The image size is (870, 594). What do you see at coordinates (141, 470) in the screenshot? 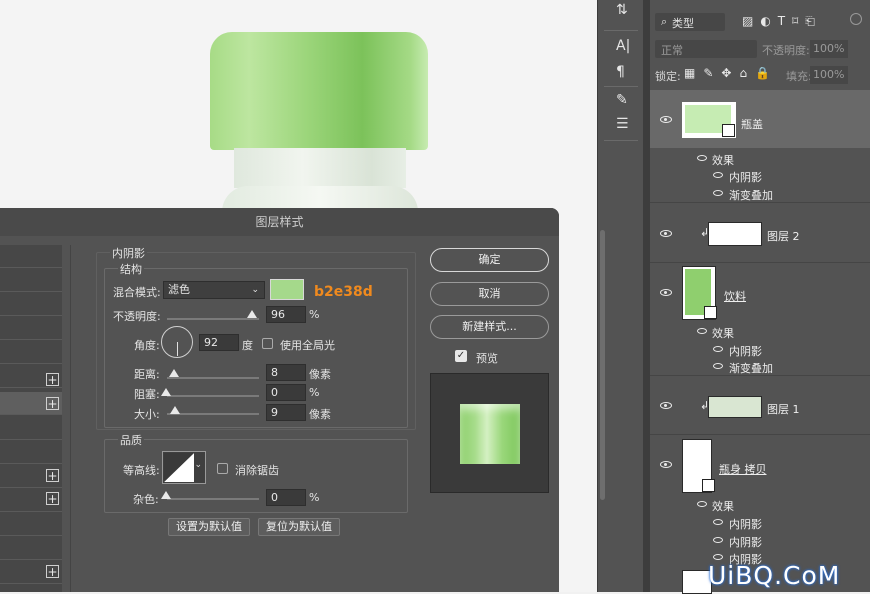
I see `contour-label: 等高线:` at bounding box center [141, 470].